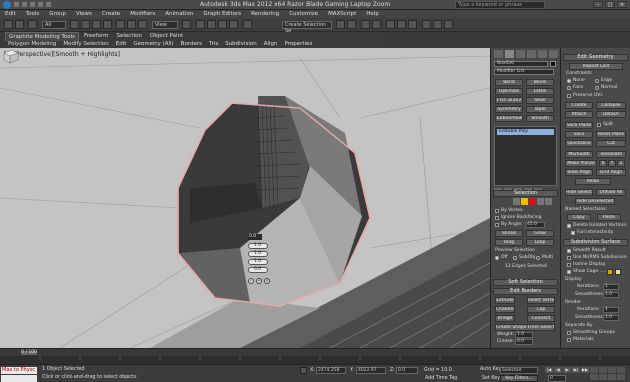 The image size is (630, 382). I want to click on material-editor-icon, so click(412, 24).